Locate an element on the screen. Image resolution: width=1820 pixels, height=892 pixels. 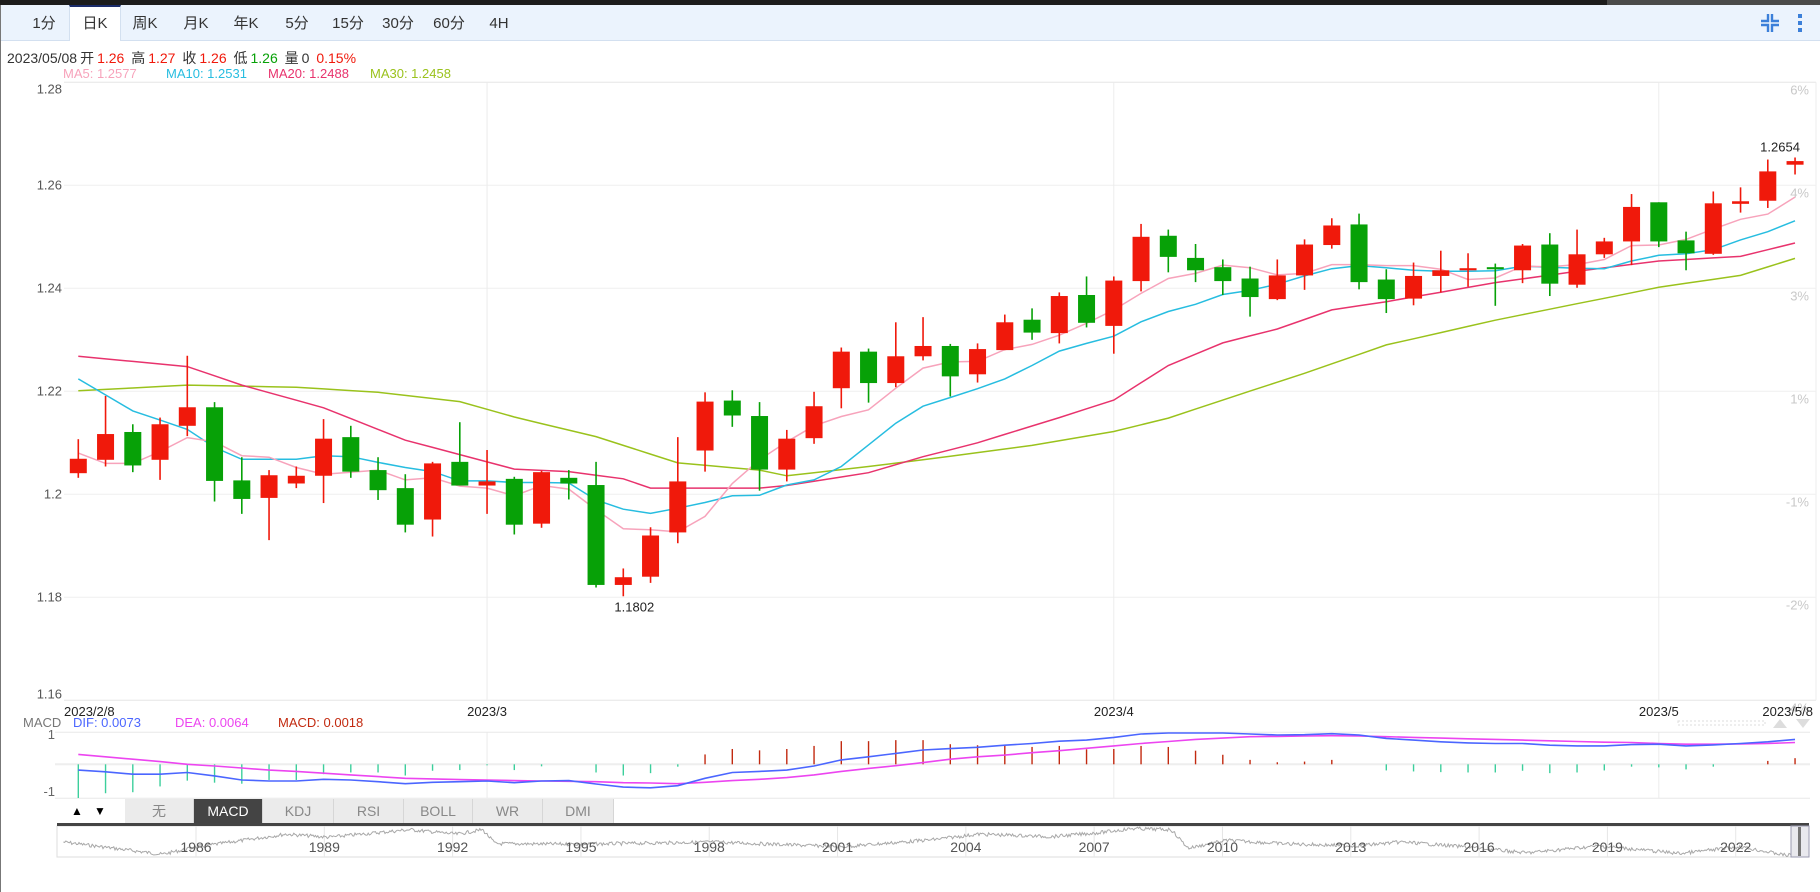
min-price-label: 1.1802 is located at coordinates (634, 606).